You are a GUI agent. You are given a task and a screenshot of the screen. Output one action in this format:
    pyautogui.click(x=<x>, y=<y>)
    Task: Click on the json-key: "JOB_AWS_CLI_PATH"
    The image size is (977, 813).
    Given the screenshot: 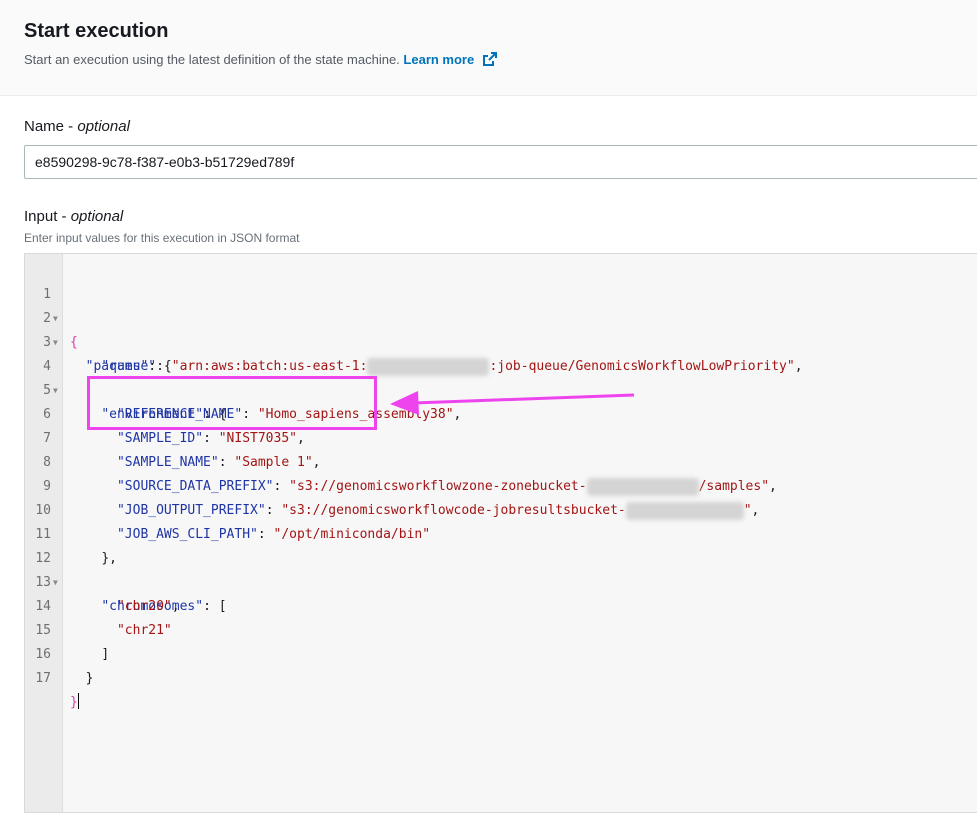 What is the action you would take?
    pyautogui.click(x=187, y=534)
    